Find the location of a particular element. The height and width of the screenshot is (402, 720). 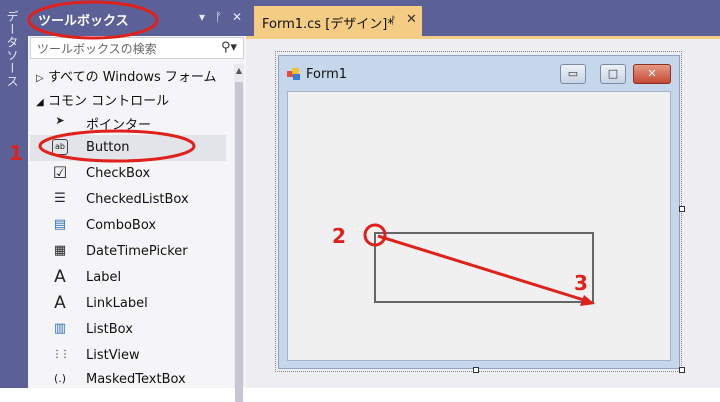

tool-label: MaskedTextBox is located at coordinates (136, 379).